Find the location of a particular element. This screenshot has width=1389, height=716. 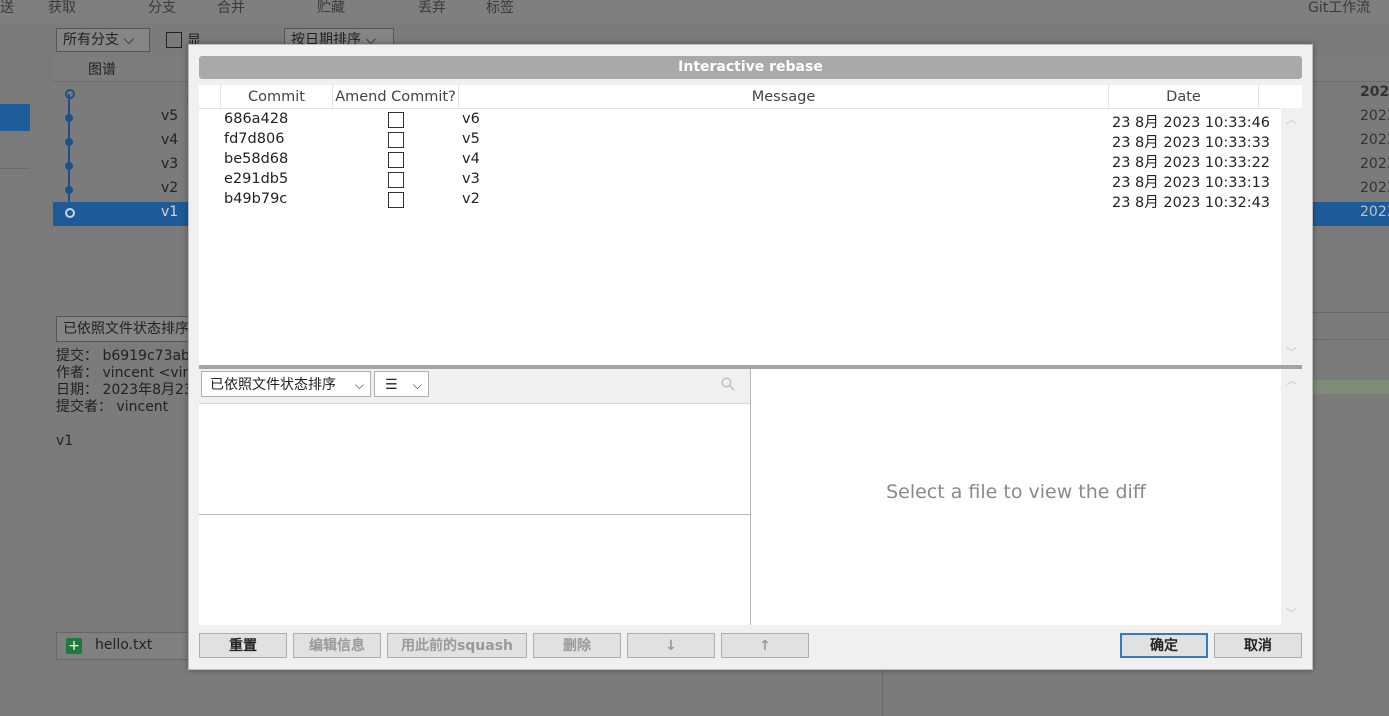

history-row-label: v1 is located at coordinates (170, 212).